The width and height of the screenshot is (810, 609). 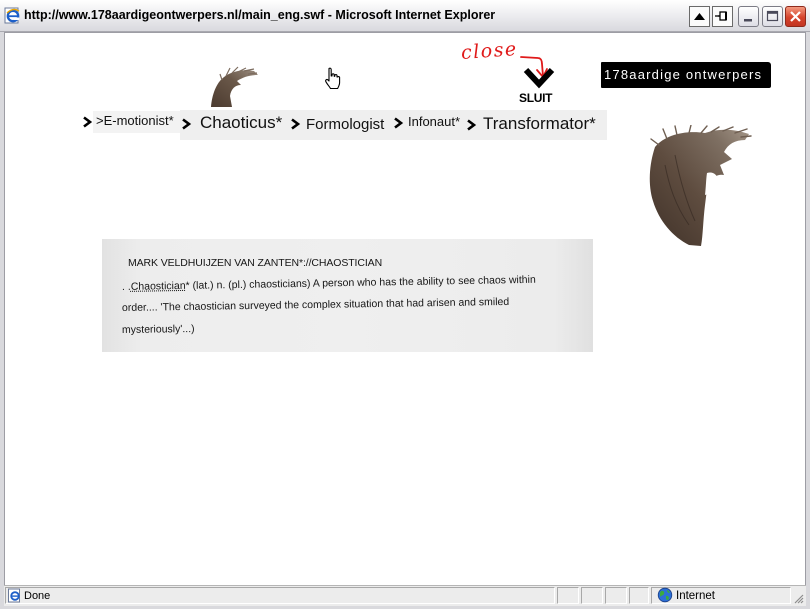 What do you see at coordinates (37, 596) in the screenshot?
I see `status-text: Done` at bounding box center [37, 596].